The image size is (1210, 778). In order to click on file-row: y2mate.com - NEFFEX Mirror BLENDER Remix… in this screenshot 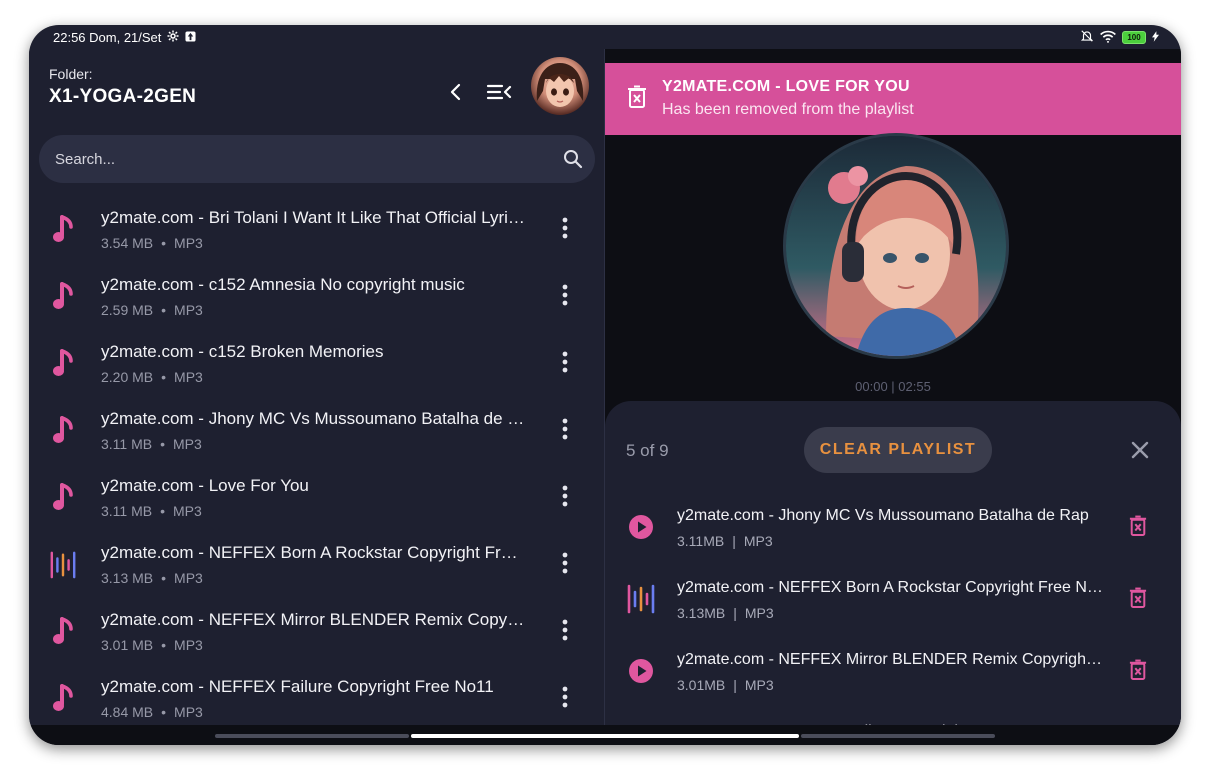, I will do `click(317, 632)`.